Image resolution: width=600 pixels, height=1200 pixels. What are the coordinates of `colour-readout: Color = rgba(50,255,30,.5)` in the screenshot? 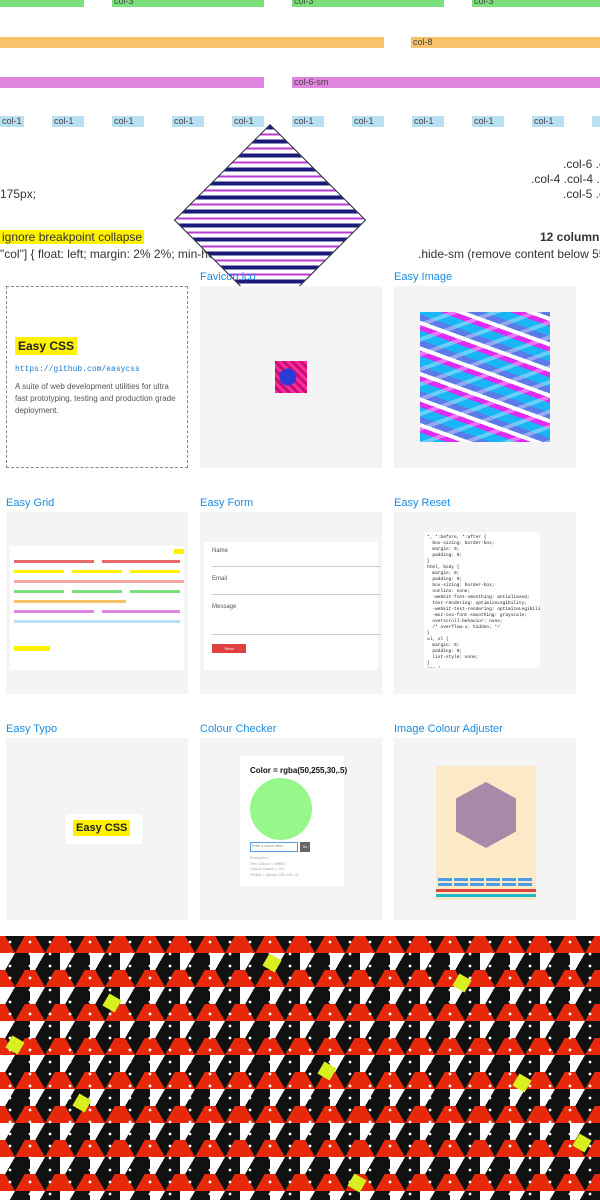 It's located at (299, 770).